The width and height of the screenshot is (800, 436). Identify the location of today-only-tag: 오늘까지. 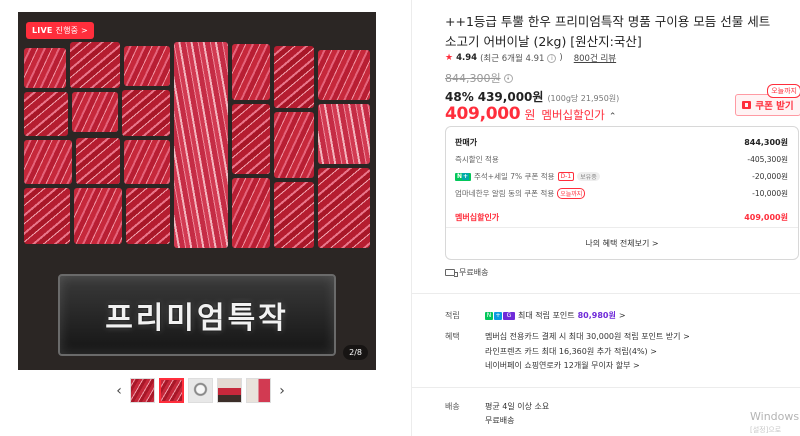
(571, 193).